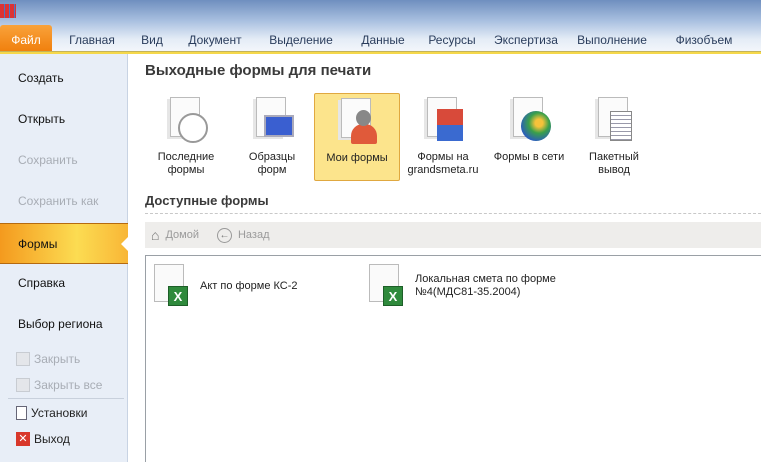 The height and width of the screenshot is (462, 761). Describe the element at coordinates (443, 170) in the screenshot. I see `label: grandsmeta.ru` at that location.